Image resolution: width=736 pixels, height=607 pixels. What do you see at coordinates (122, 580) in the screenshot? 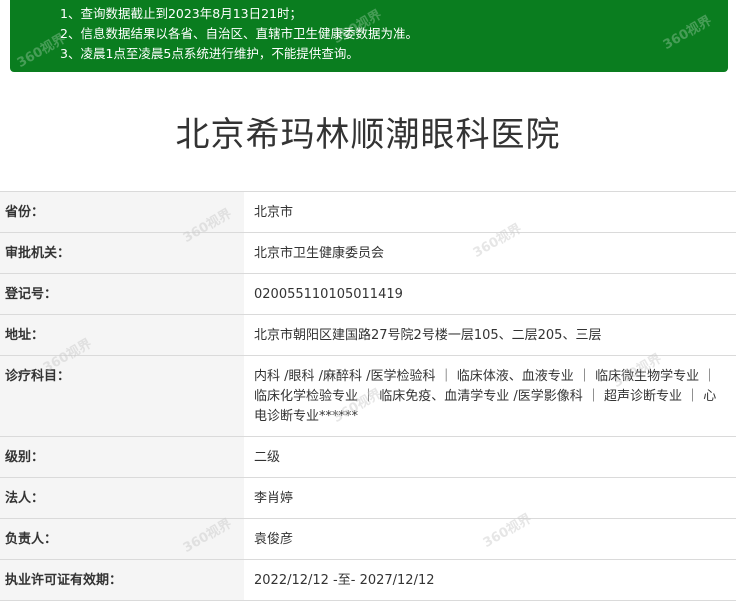
I see `field-label: 执业许可证有效期：` at bounding box center [122, 580].